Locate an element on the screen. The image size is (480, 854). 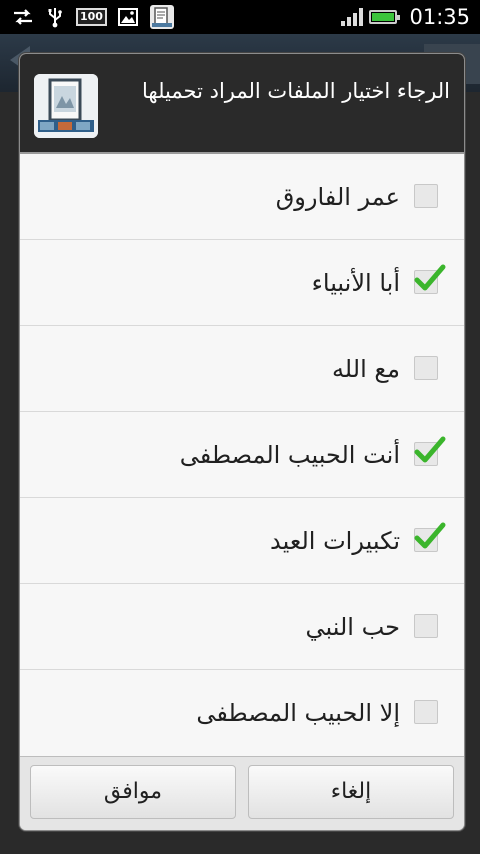
list-item-label: تكبيرات العيد is located at coordinates (335, 541).